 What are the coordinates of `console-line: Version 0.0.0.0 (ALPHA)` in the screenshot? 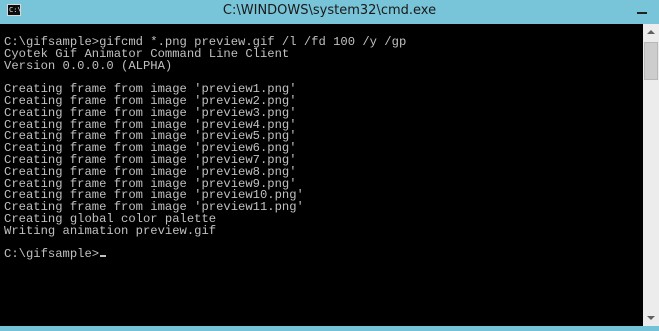 It's located at (88, 65).